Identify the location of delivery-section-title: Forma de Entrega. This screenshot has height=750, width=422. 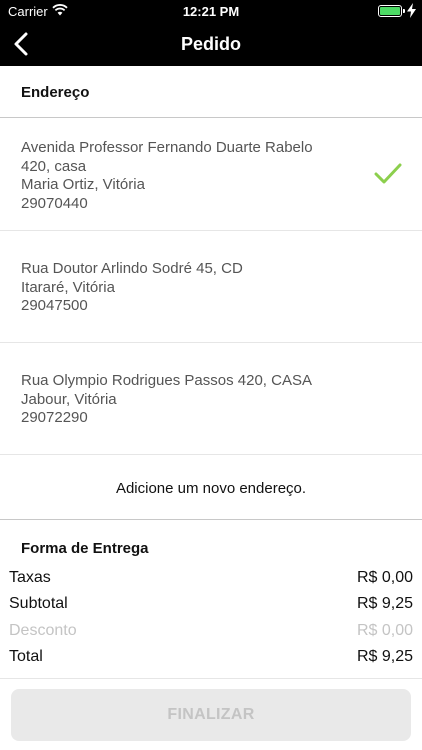
(85, 548).